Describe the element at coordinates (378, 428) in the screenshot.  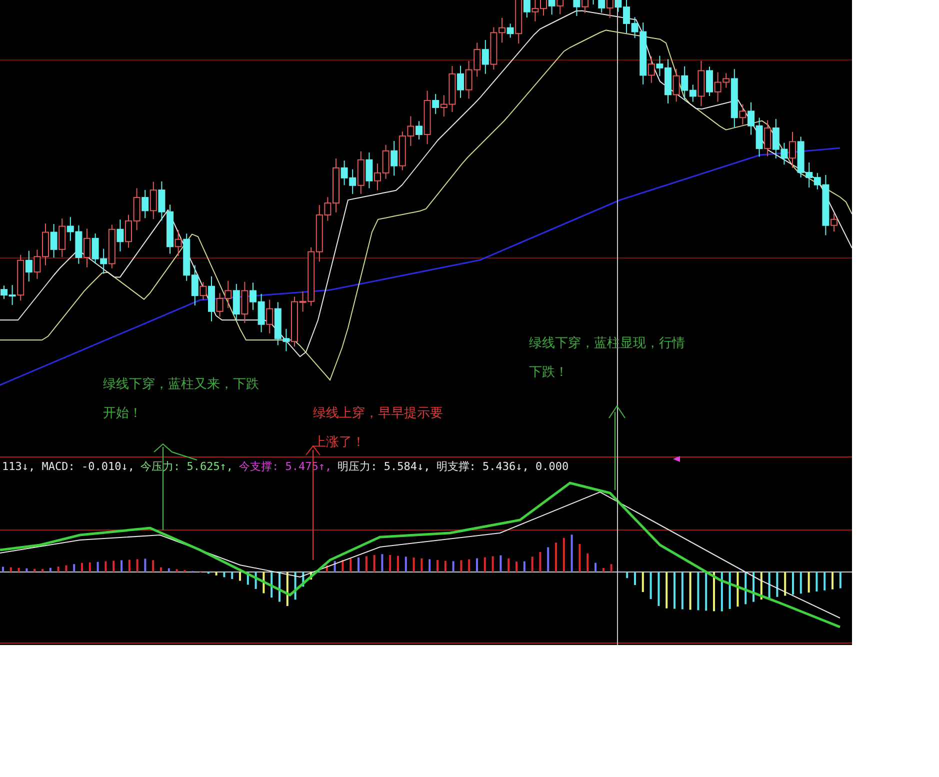
I see `annotation-text: 绿线上穿，早早提示要 上涨了！` at that location.